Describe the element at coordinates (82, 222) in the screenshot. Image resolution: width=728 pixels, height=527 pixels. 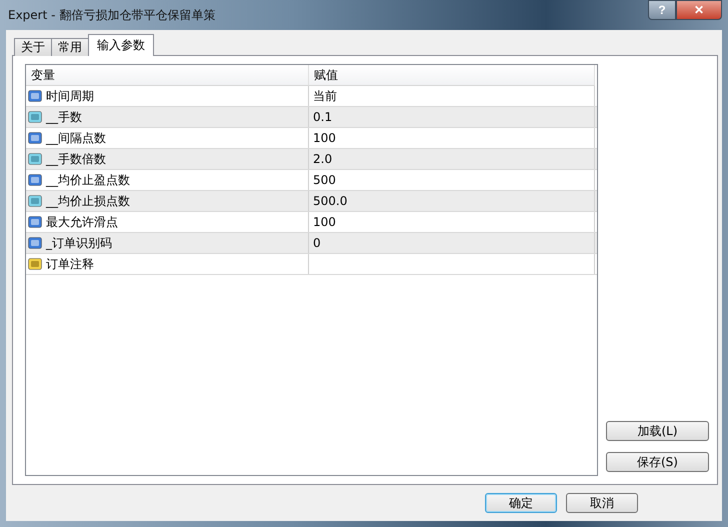
I see `parameter-name: 最大允许滑点` at that location.